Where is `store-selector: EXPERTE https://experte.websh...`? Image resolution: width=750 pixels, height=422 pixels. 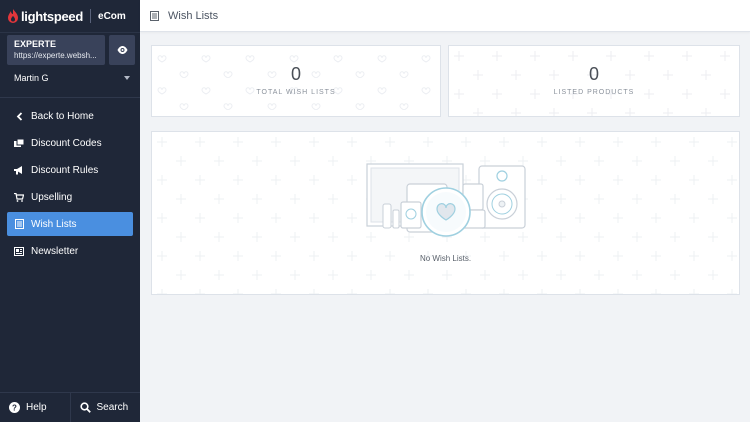 store-selector: EXPERTE https://experte.websh... is located at coordinates (56, 50).